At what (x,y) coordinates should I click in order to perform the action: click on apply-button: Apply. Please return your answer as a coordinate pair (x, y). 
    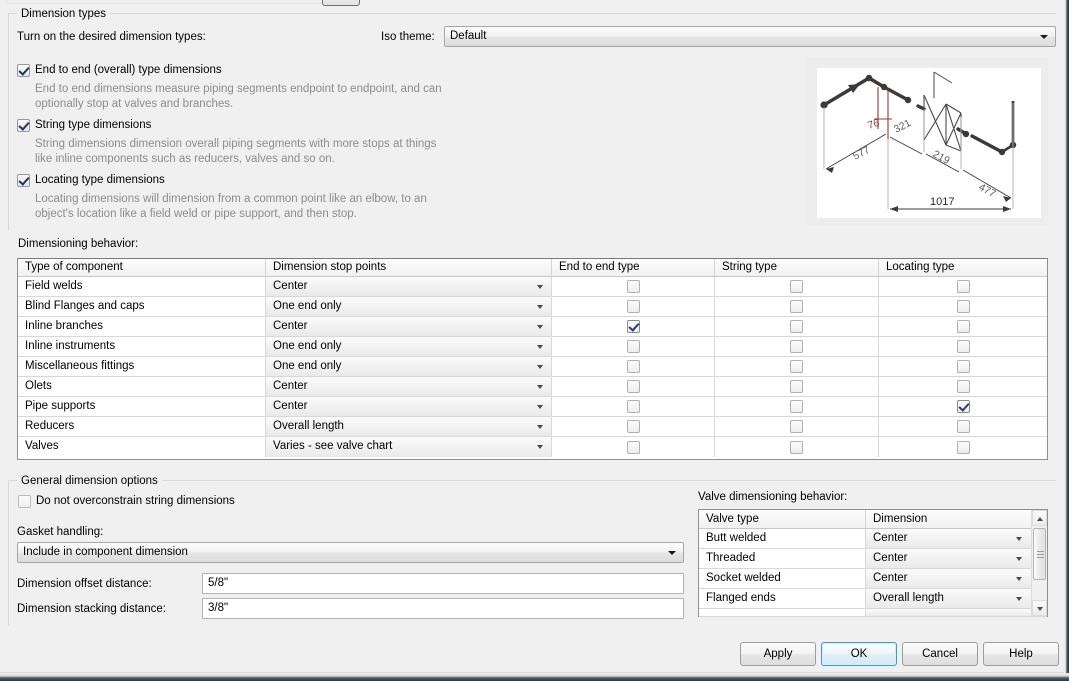
    Looking at the image, I should click on (778, 654).